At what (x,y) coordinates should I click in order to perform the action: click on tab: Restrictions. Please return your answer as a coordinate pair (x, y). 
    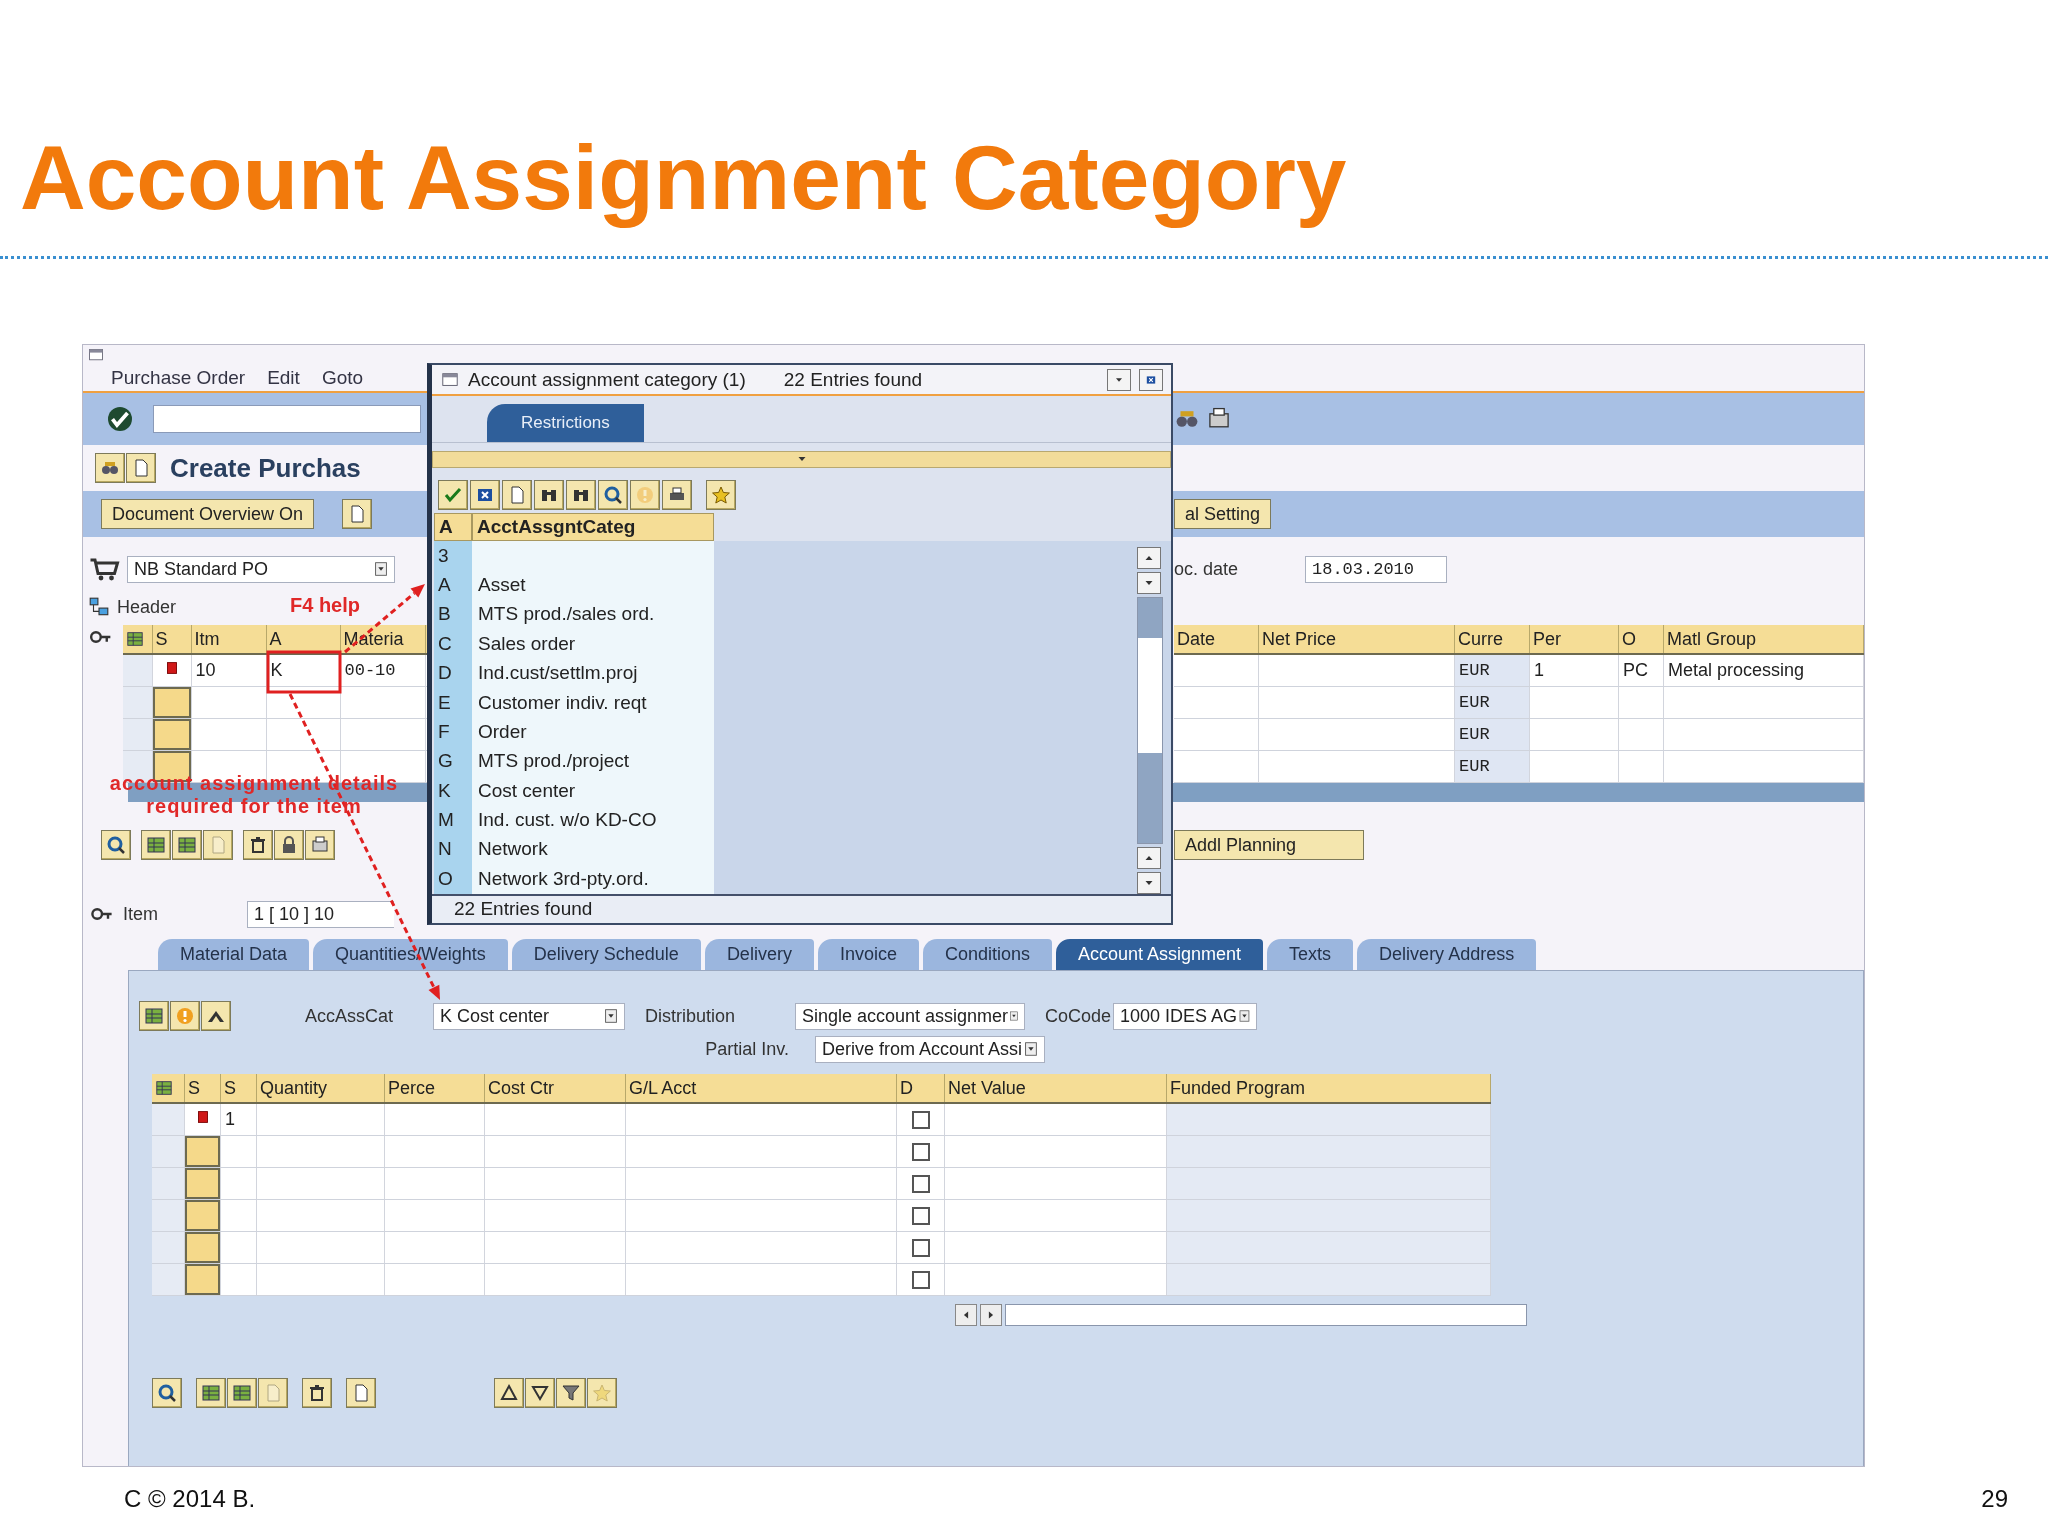
    Looking at the image, I should click on (565, 422).